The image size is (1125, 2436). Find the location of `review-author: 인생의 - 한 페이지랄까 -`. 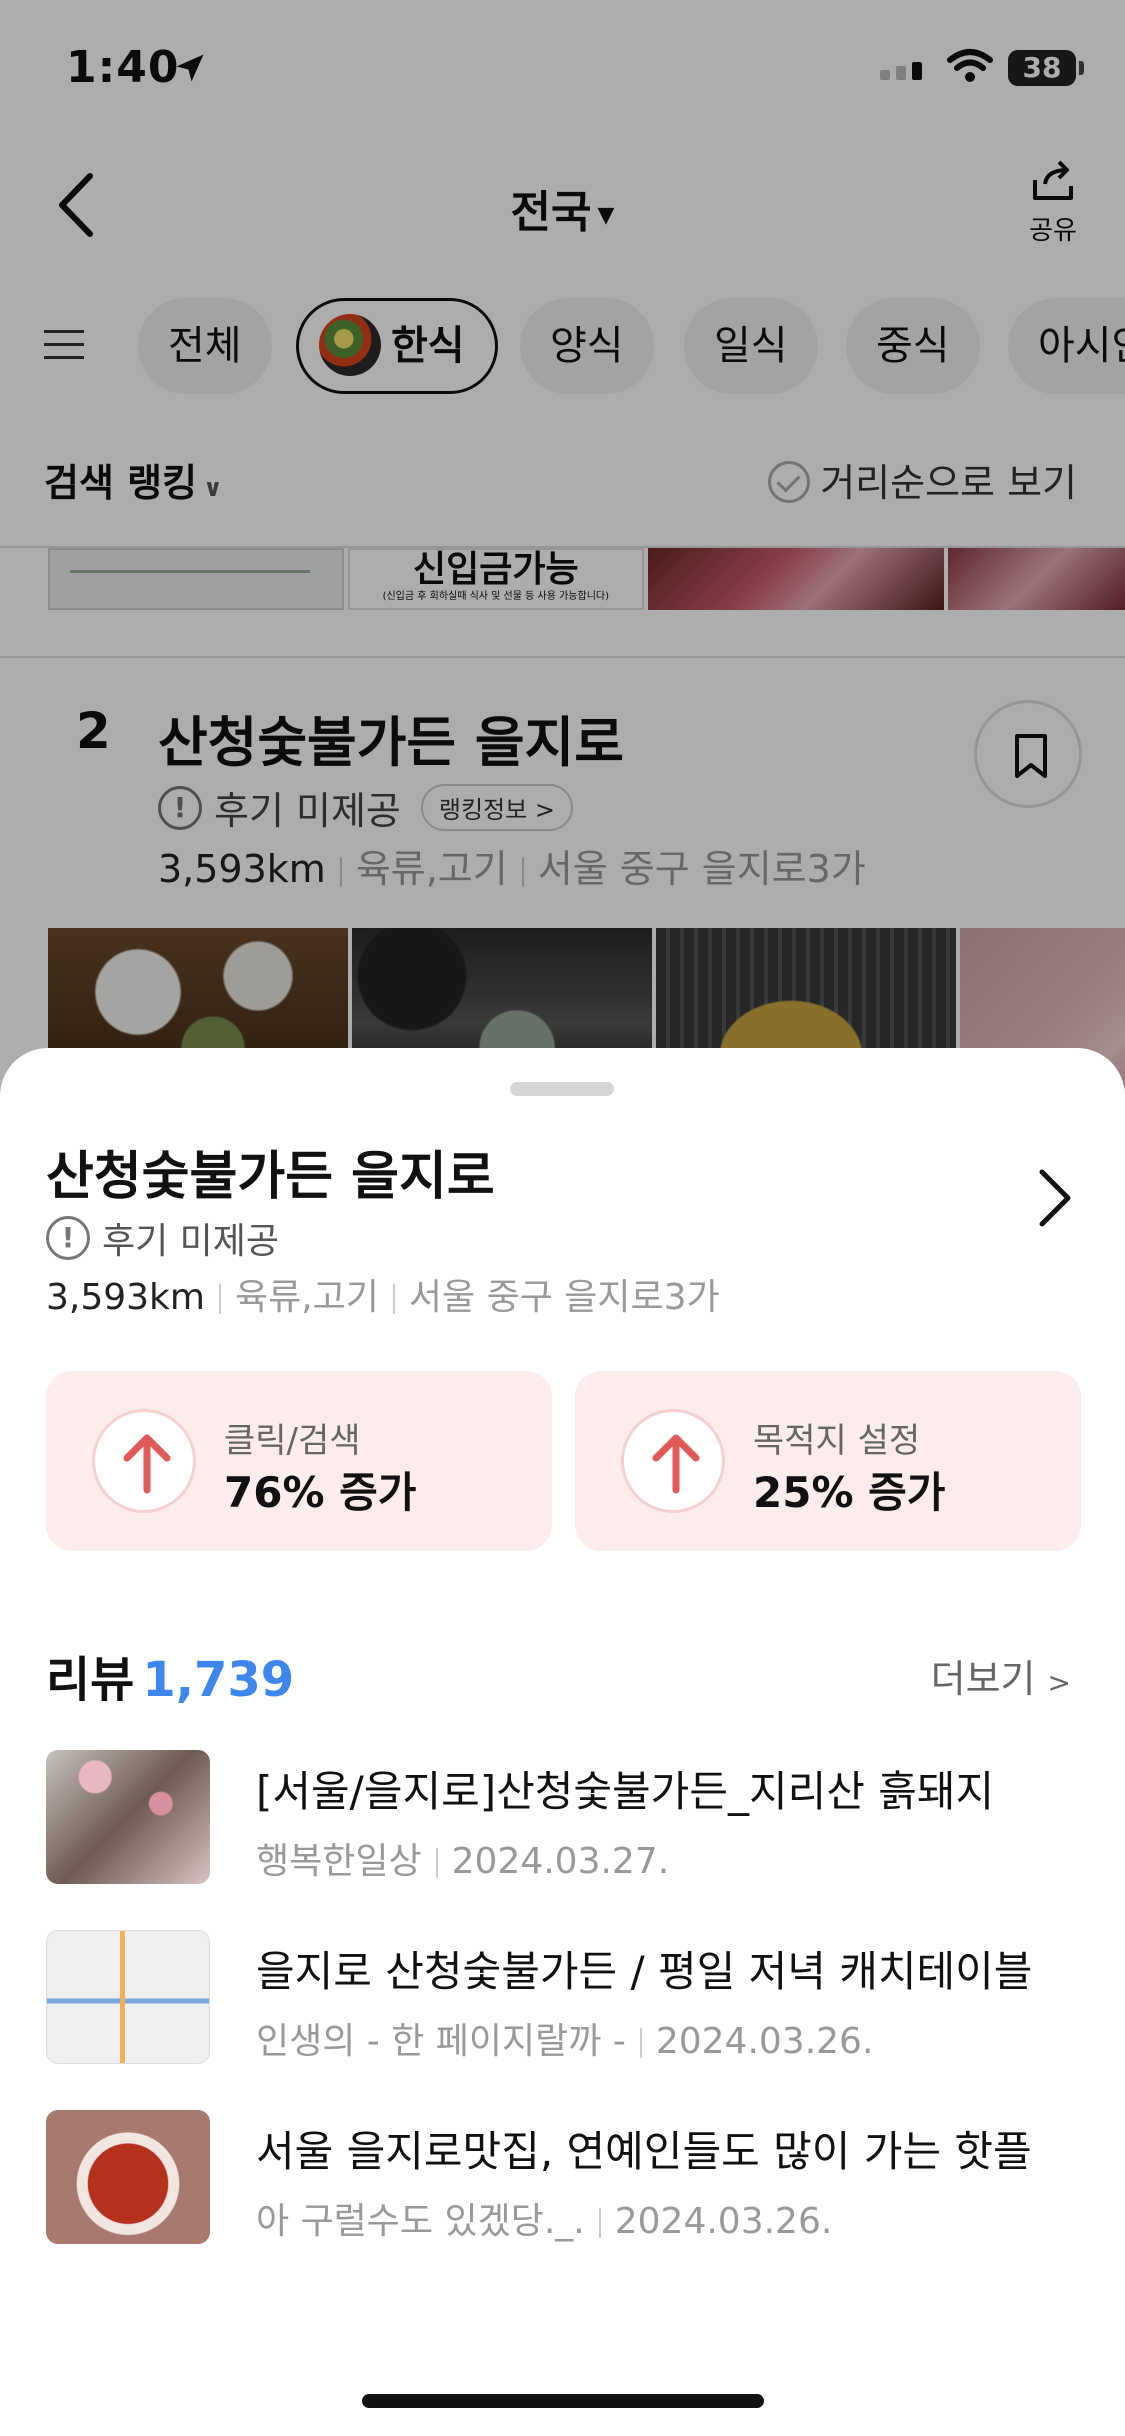

review-author: 인생의 - 한 페이지랄까 - is located at coordinates (441, 2041).